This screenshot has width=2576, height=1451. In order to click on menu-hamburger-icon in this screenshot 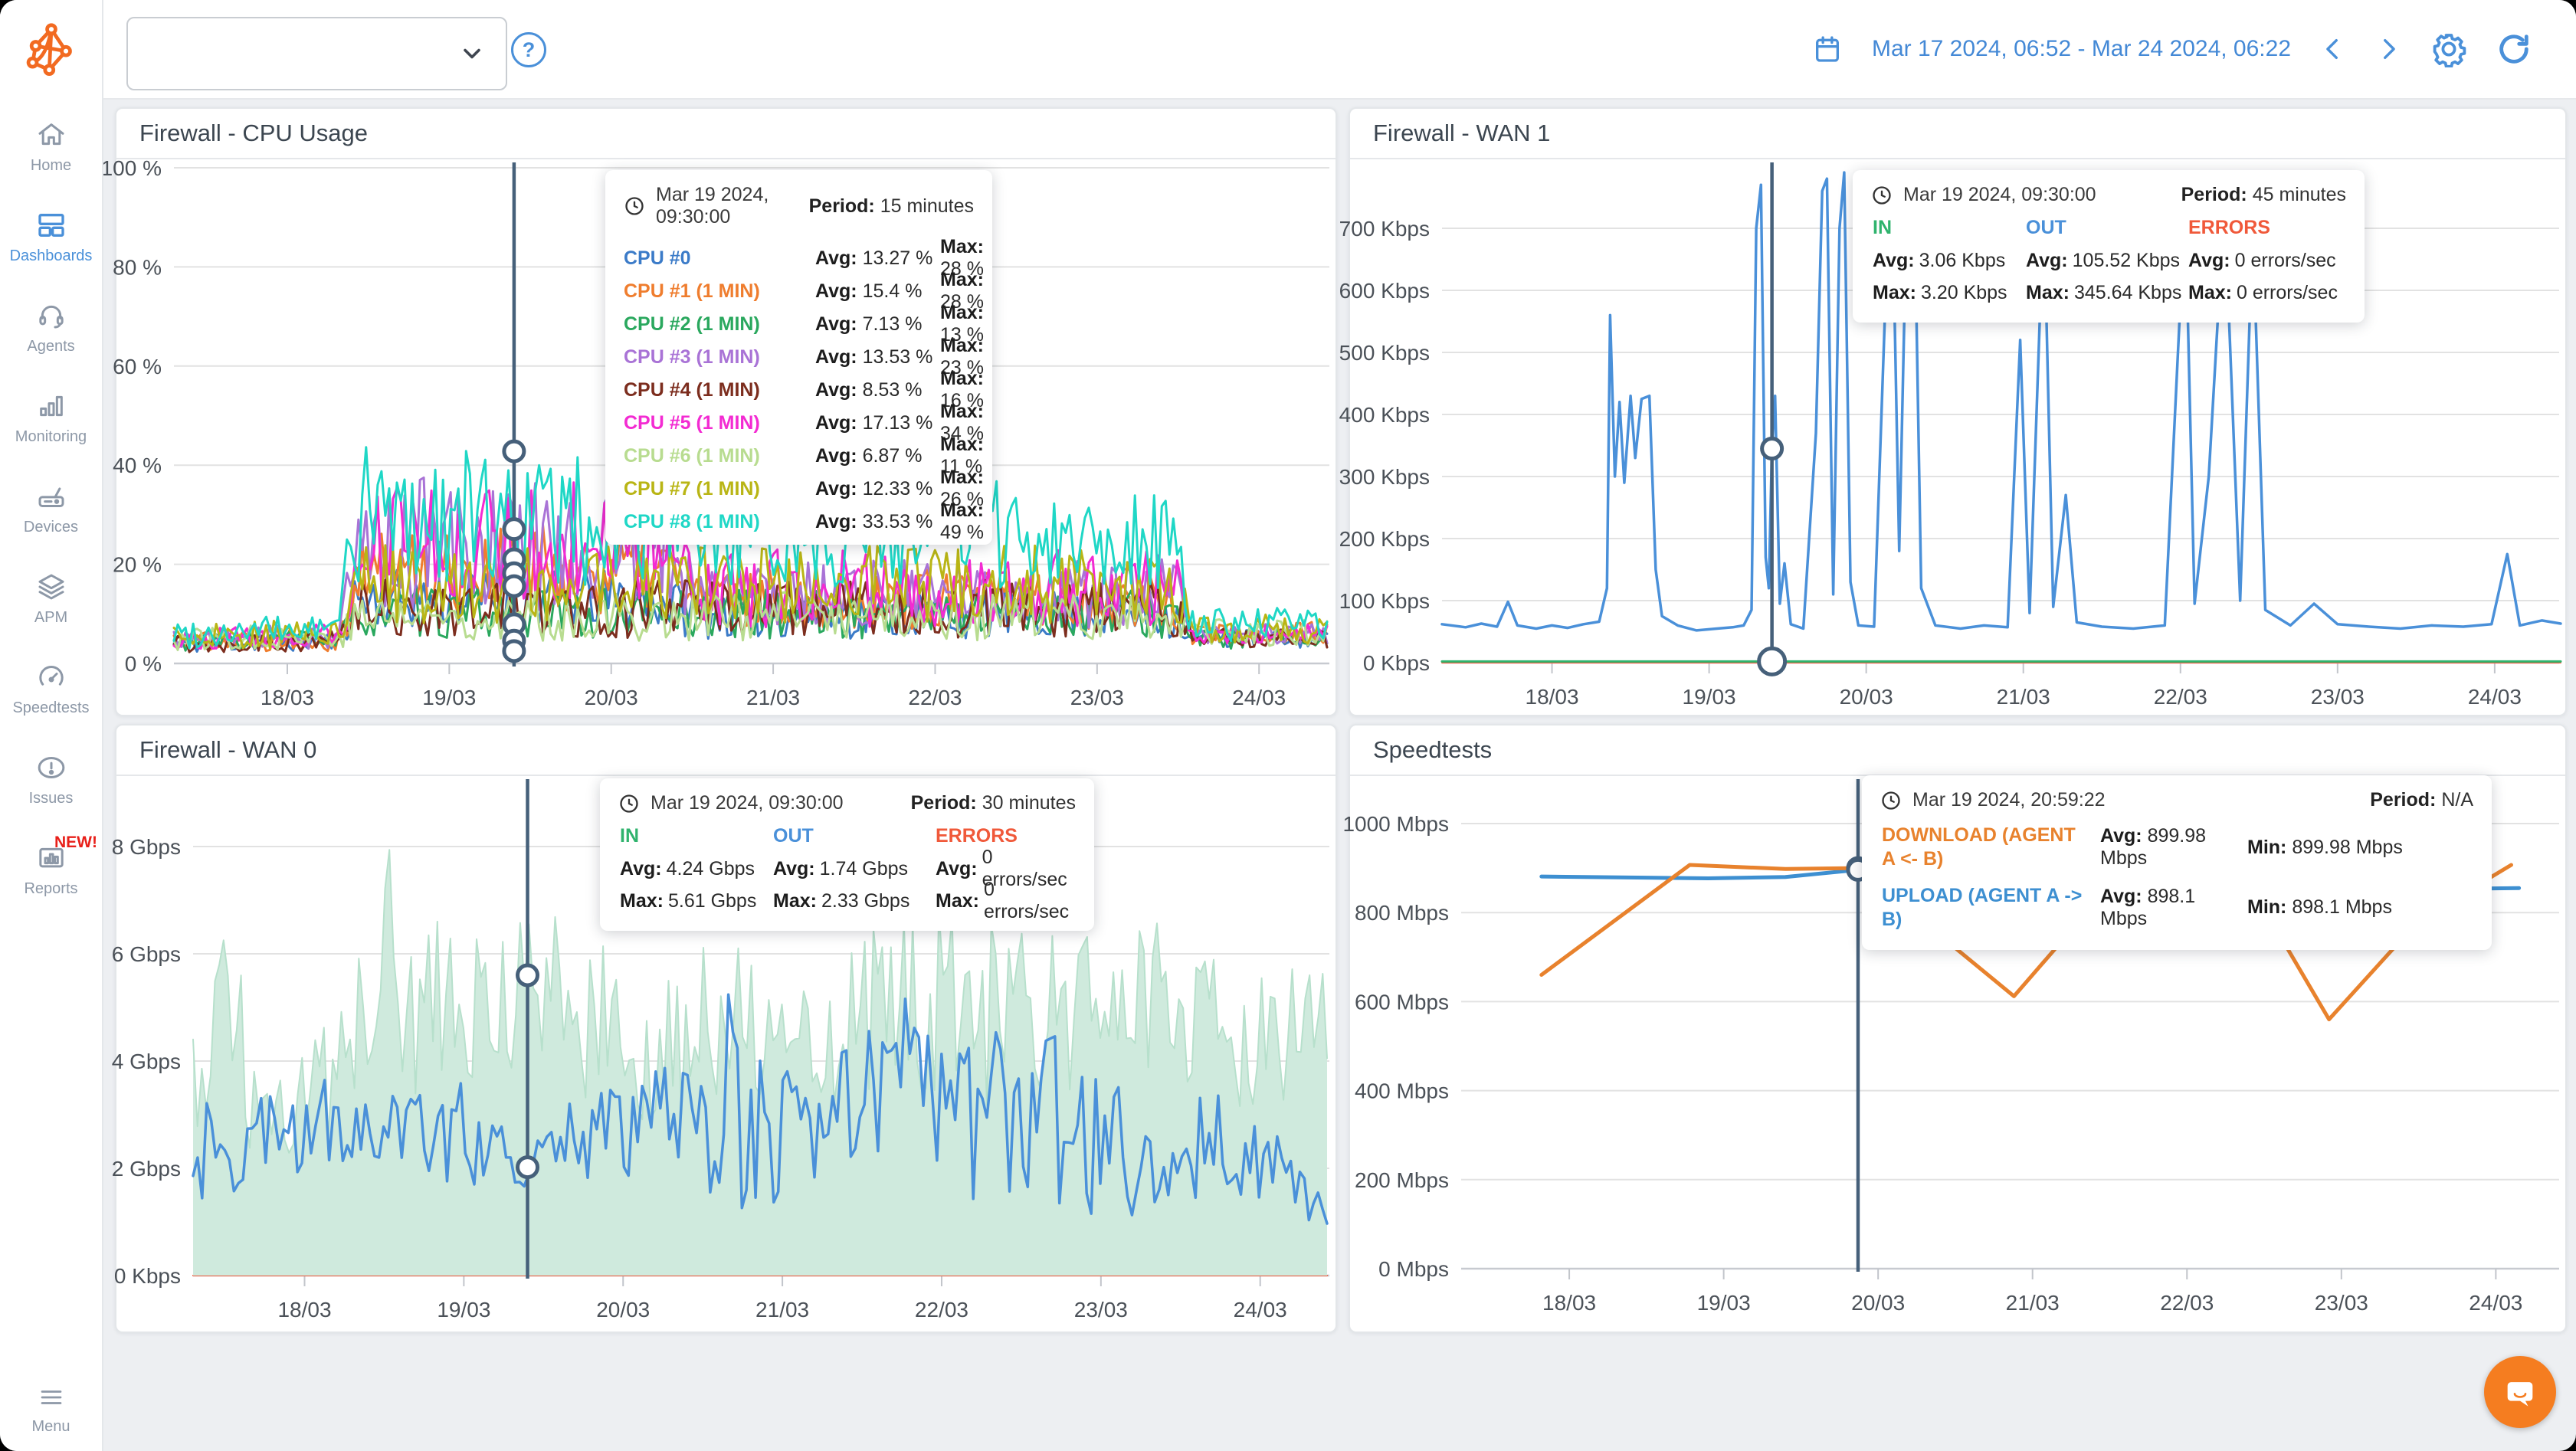, I will do `click(51, 1397)`.